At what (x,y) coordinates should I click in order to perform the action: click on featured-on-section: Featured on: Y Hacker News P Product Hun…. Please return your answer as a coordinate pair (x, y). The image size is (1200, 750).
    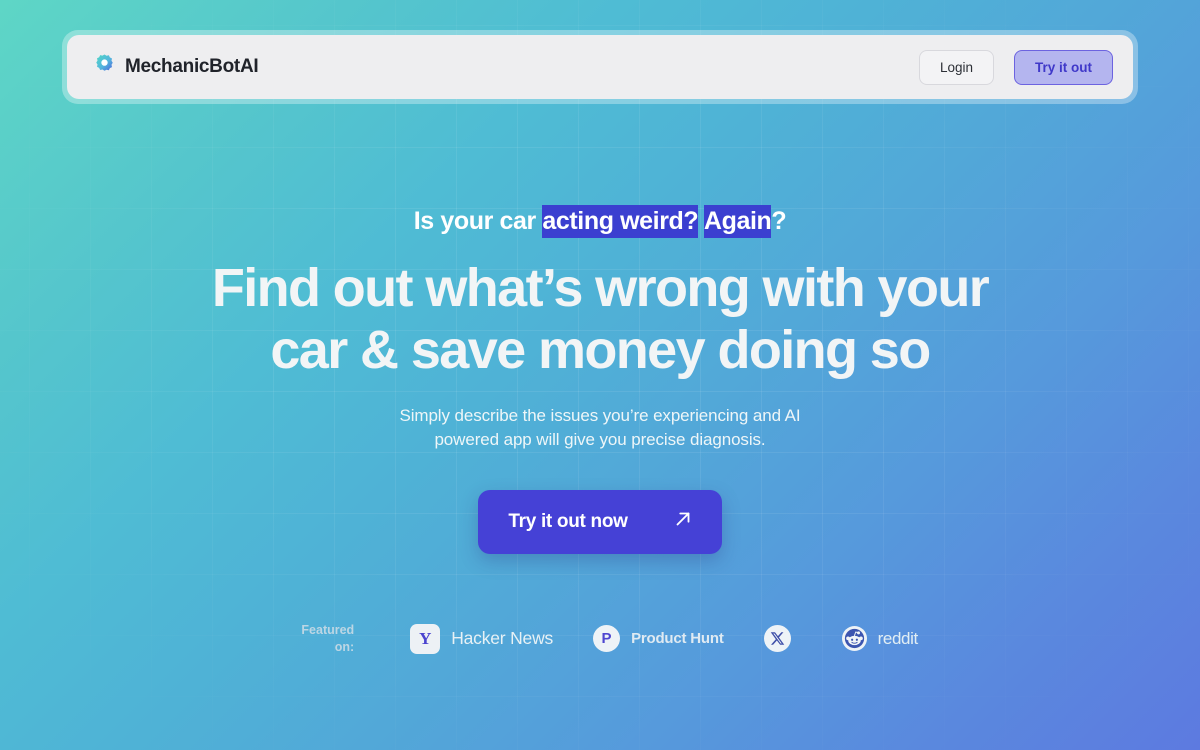
    Looking at the image, I should click on (600, 639).